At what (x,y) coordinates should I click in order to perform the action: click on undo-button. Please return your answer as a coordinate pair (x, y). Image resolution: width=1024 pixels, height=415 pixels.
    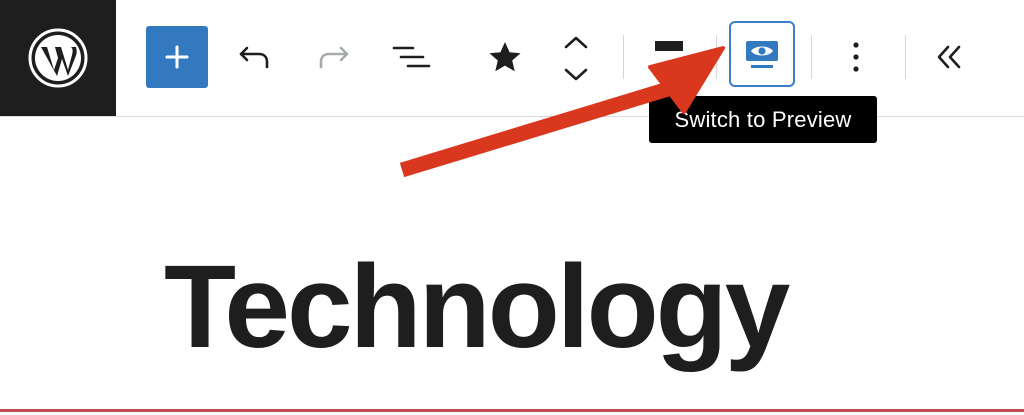
    Looking at the image, I should click on (255, 57).